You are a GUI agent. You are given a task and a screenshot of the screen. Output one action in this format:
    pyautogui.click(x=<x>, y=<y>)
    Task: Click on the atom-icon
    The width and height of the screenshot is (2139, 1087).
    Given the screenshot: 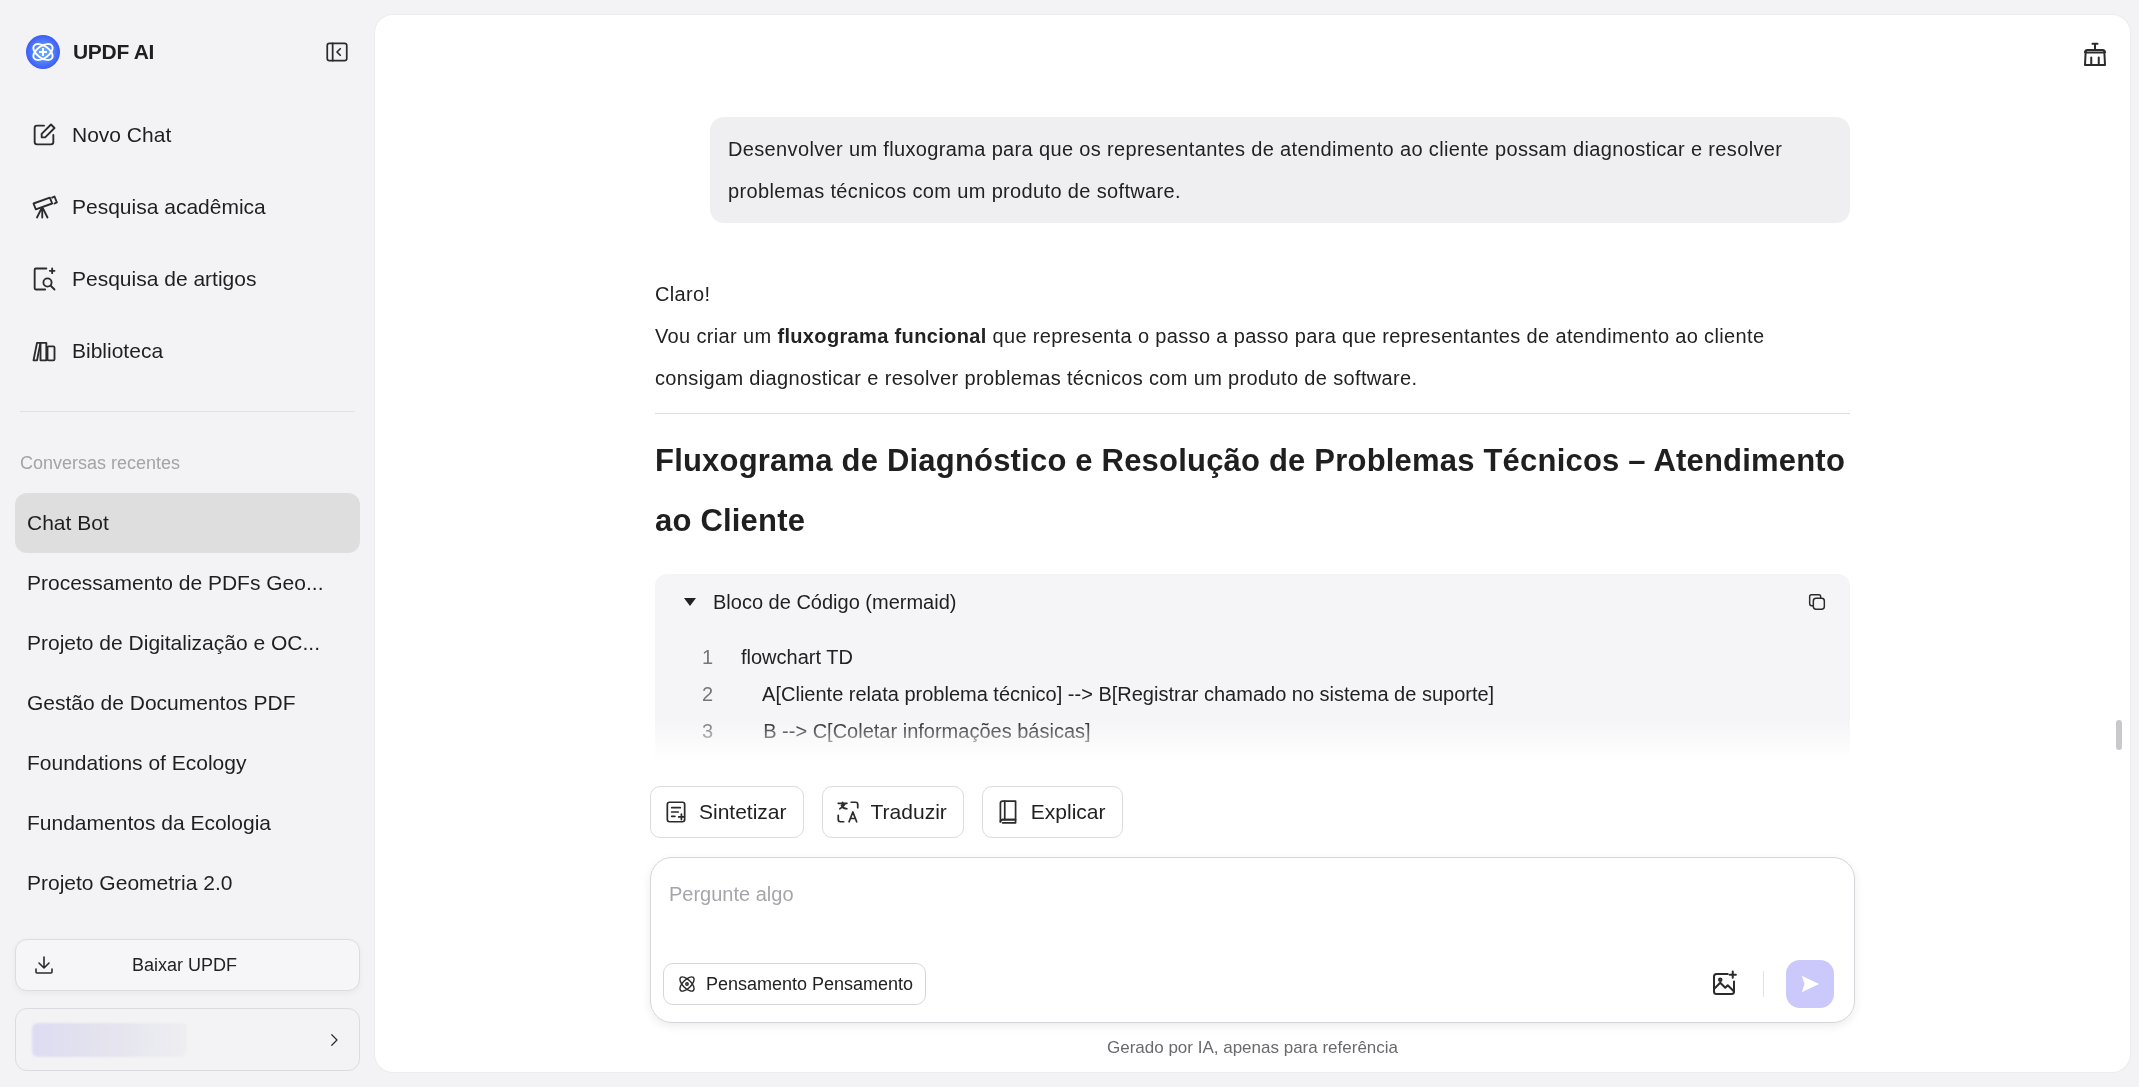 What is the action you would take?
    pyautogui.click(x=687, y=984)
    